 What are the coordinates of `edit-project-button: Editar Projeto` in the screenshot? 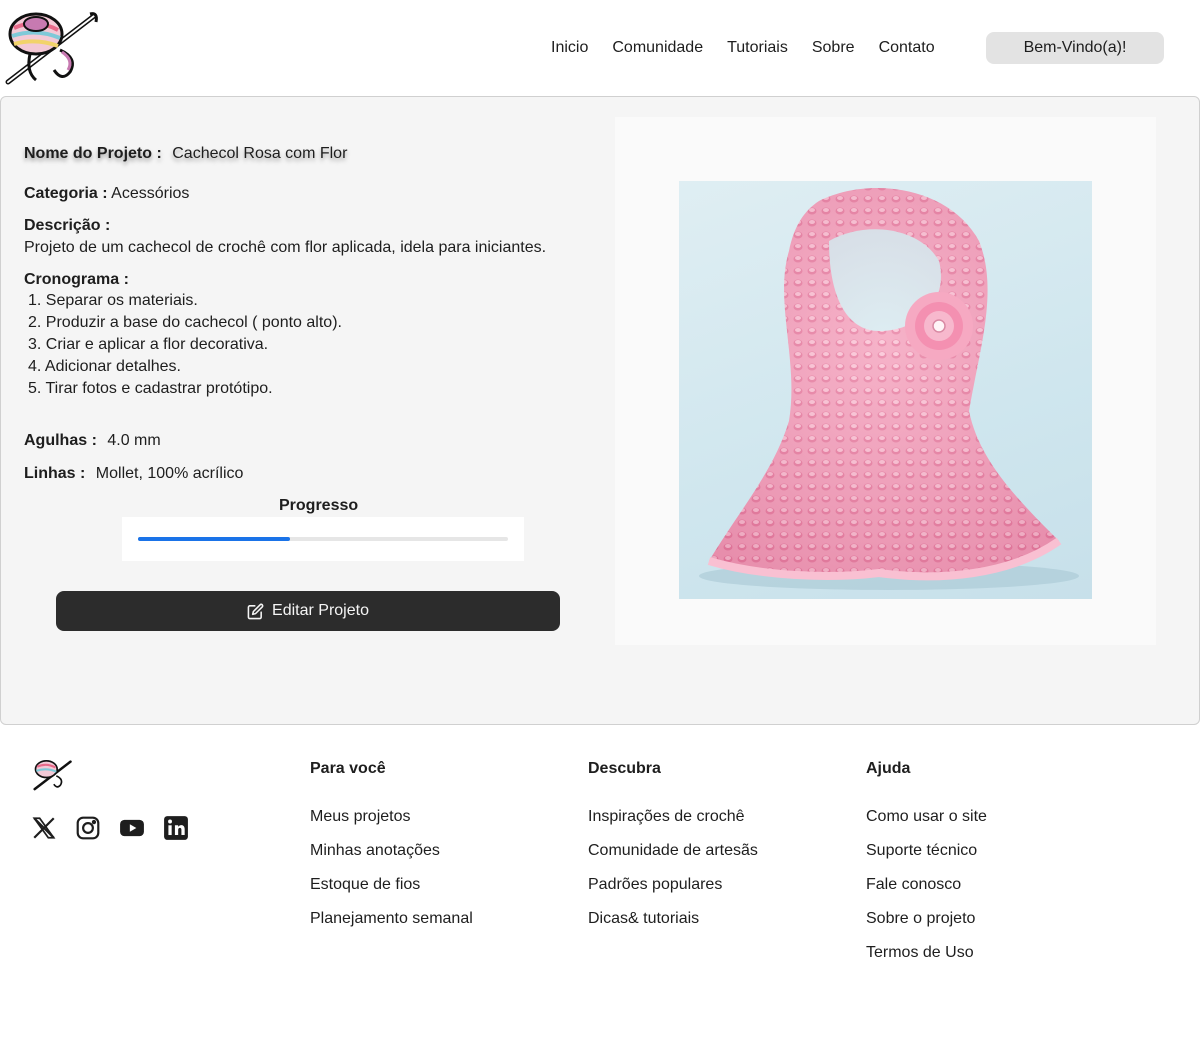 It's located at (308, 611).